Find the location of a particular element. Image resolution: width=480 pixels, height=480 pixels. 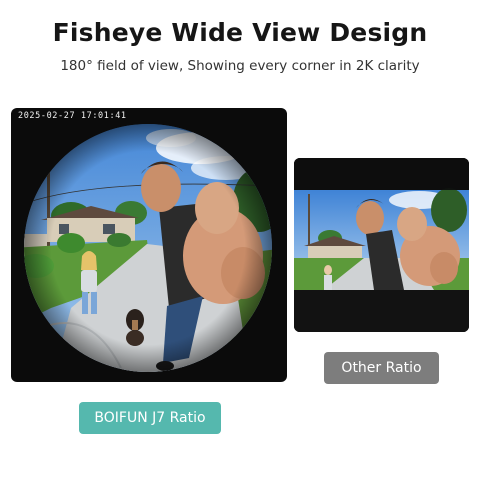

other-ratio-scene-image is located at coordinates (381, 245).